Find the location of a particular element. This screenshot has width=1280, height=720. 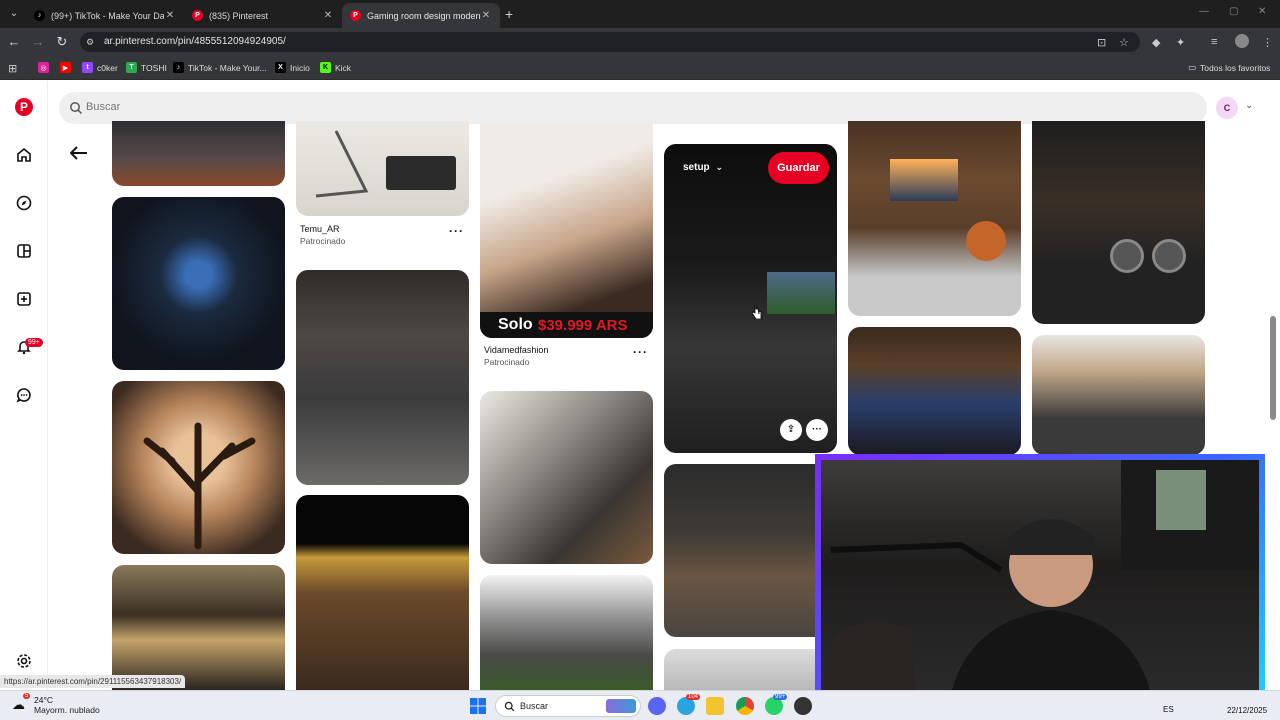

account-avatar: C is located at coordinates (1227, 108).